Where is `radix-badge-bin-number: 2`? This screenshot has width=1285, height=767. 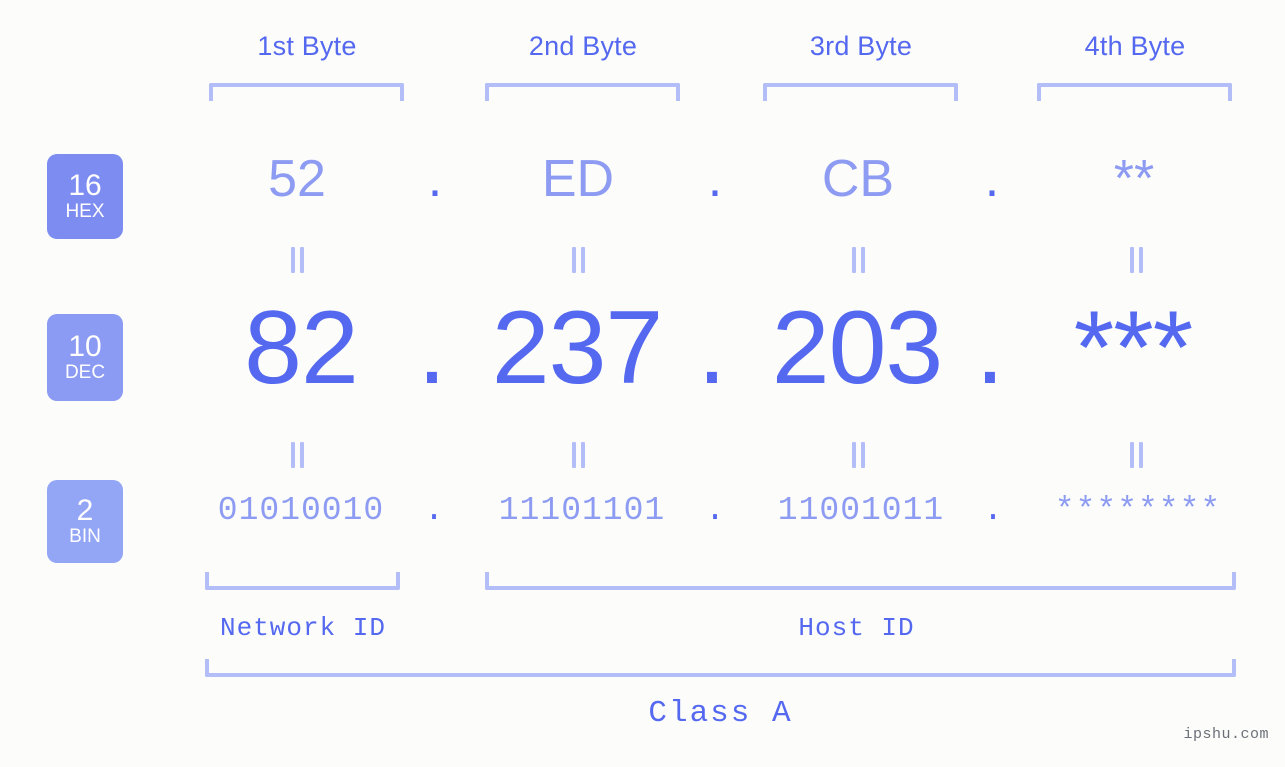
radix-badge-bin-number: 2 is located at coordinates (85, 511).